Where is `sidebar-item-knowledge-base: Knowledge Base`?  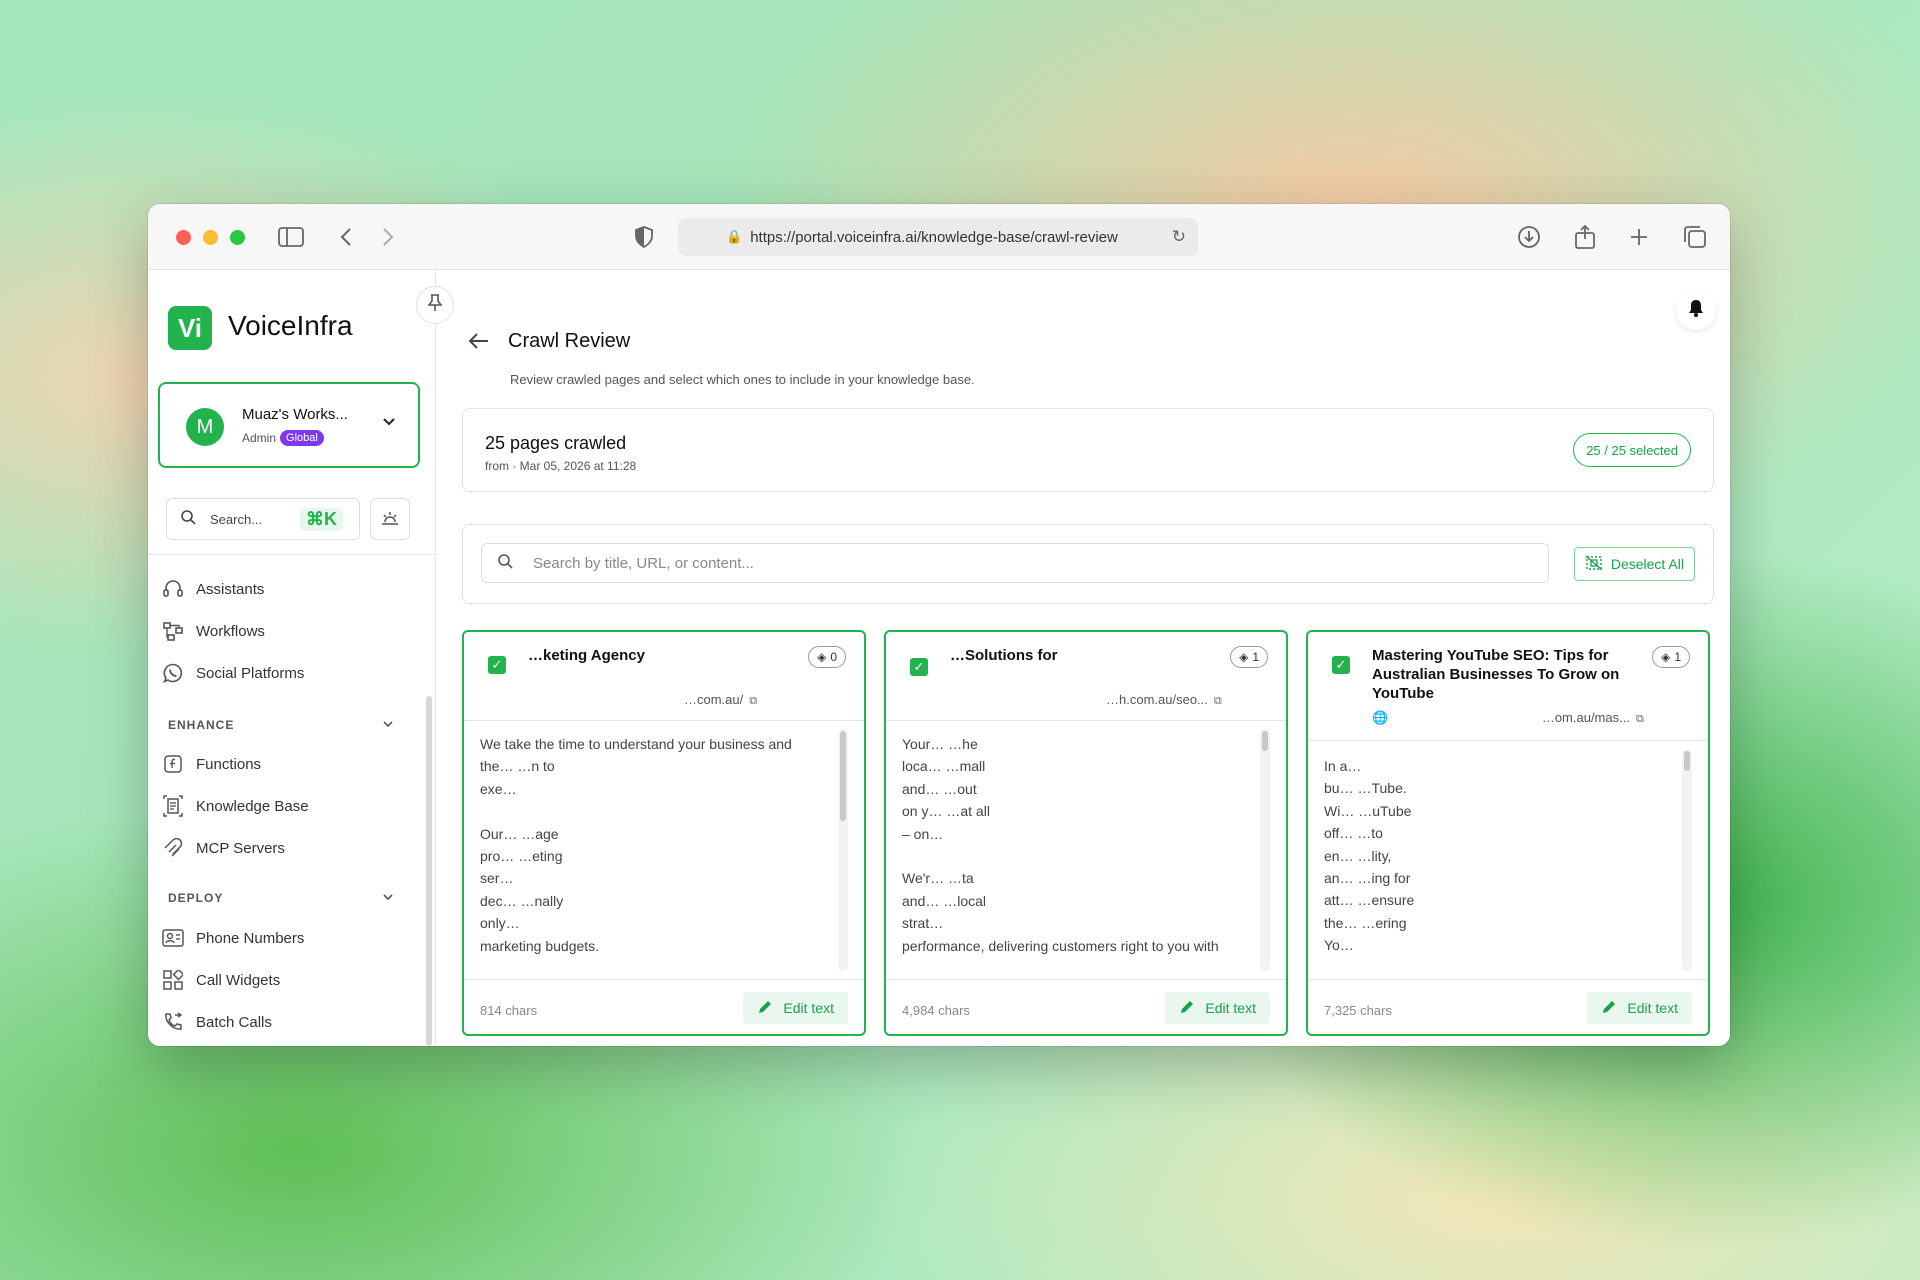
sidebar-item-knowledge-base: Knowledge Base is located at coordinates (235, 806).